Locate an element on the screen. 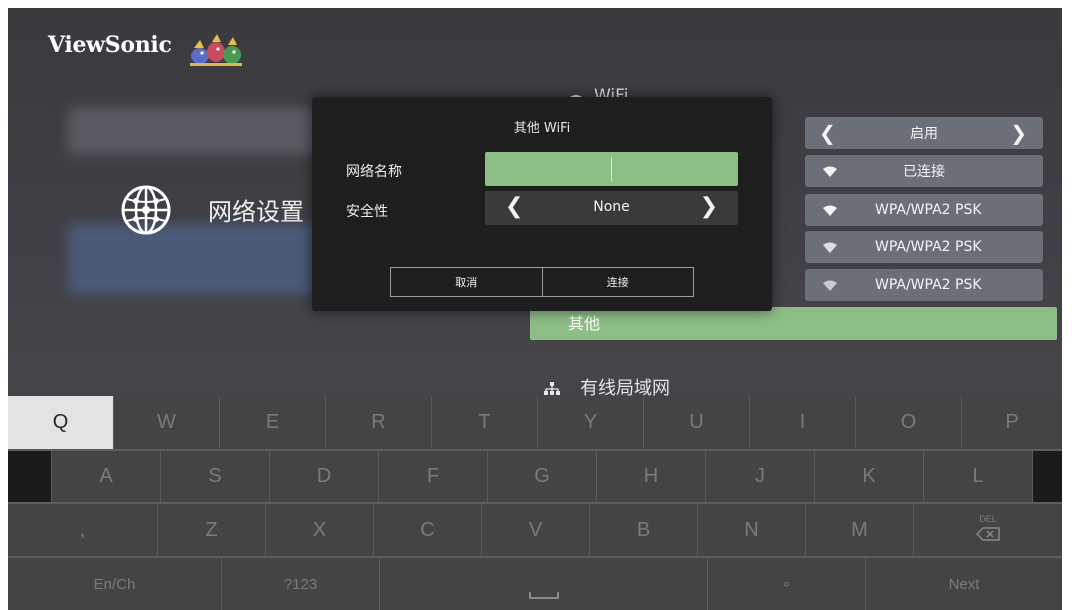  delete-key-label: DEL is located at coordinates (988, 518).